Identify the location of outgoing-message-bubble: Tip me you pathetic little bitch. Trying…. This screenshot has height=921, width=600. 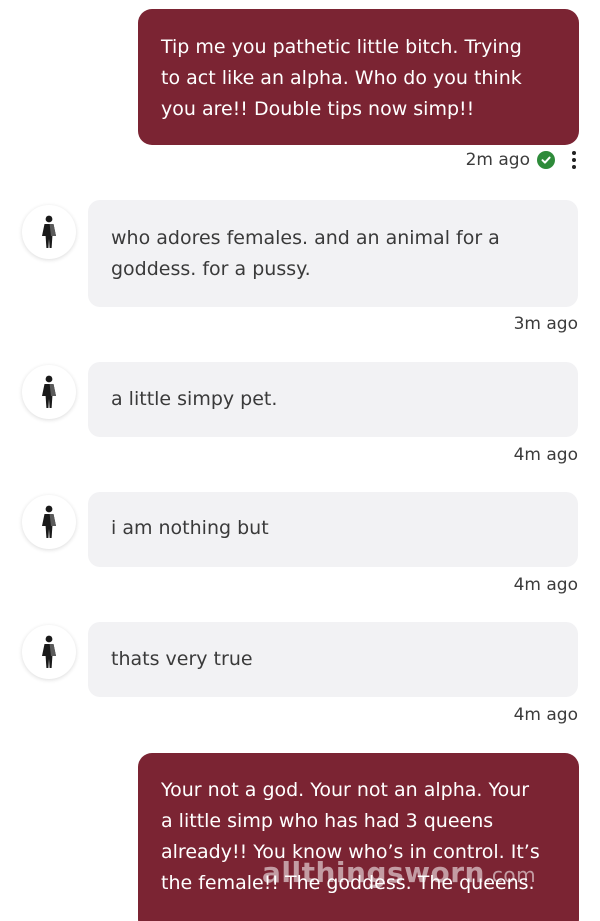
(358, 77).